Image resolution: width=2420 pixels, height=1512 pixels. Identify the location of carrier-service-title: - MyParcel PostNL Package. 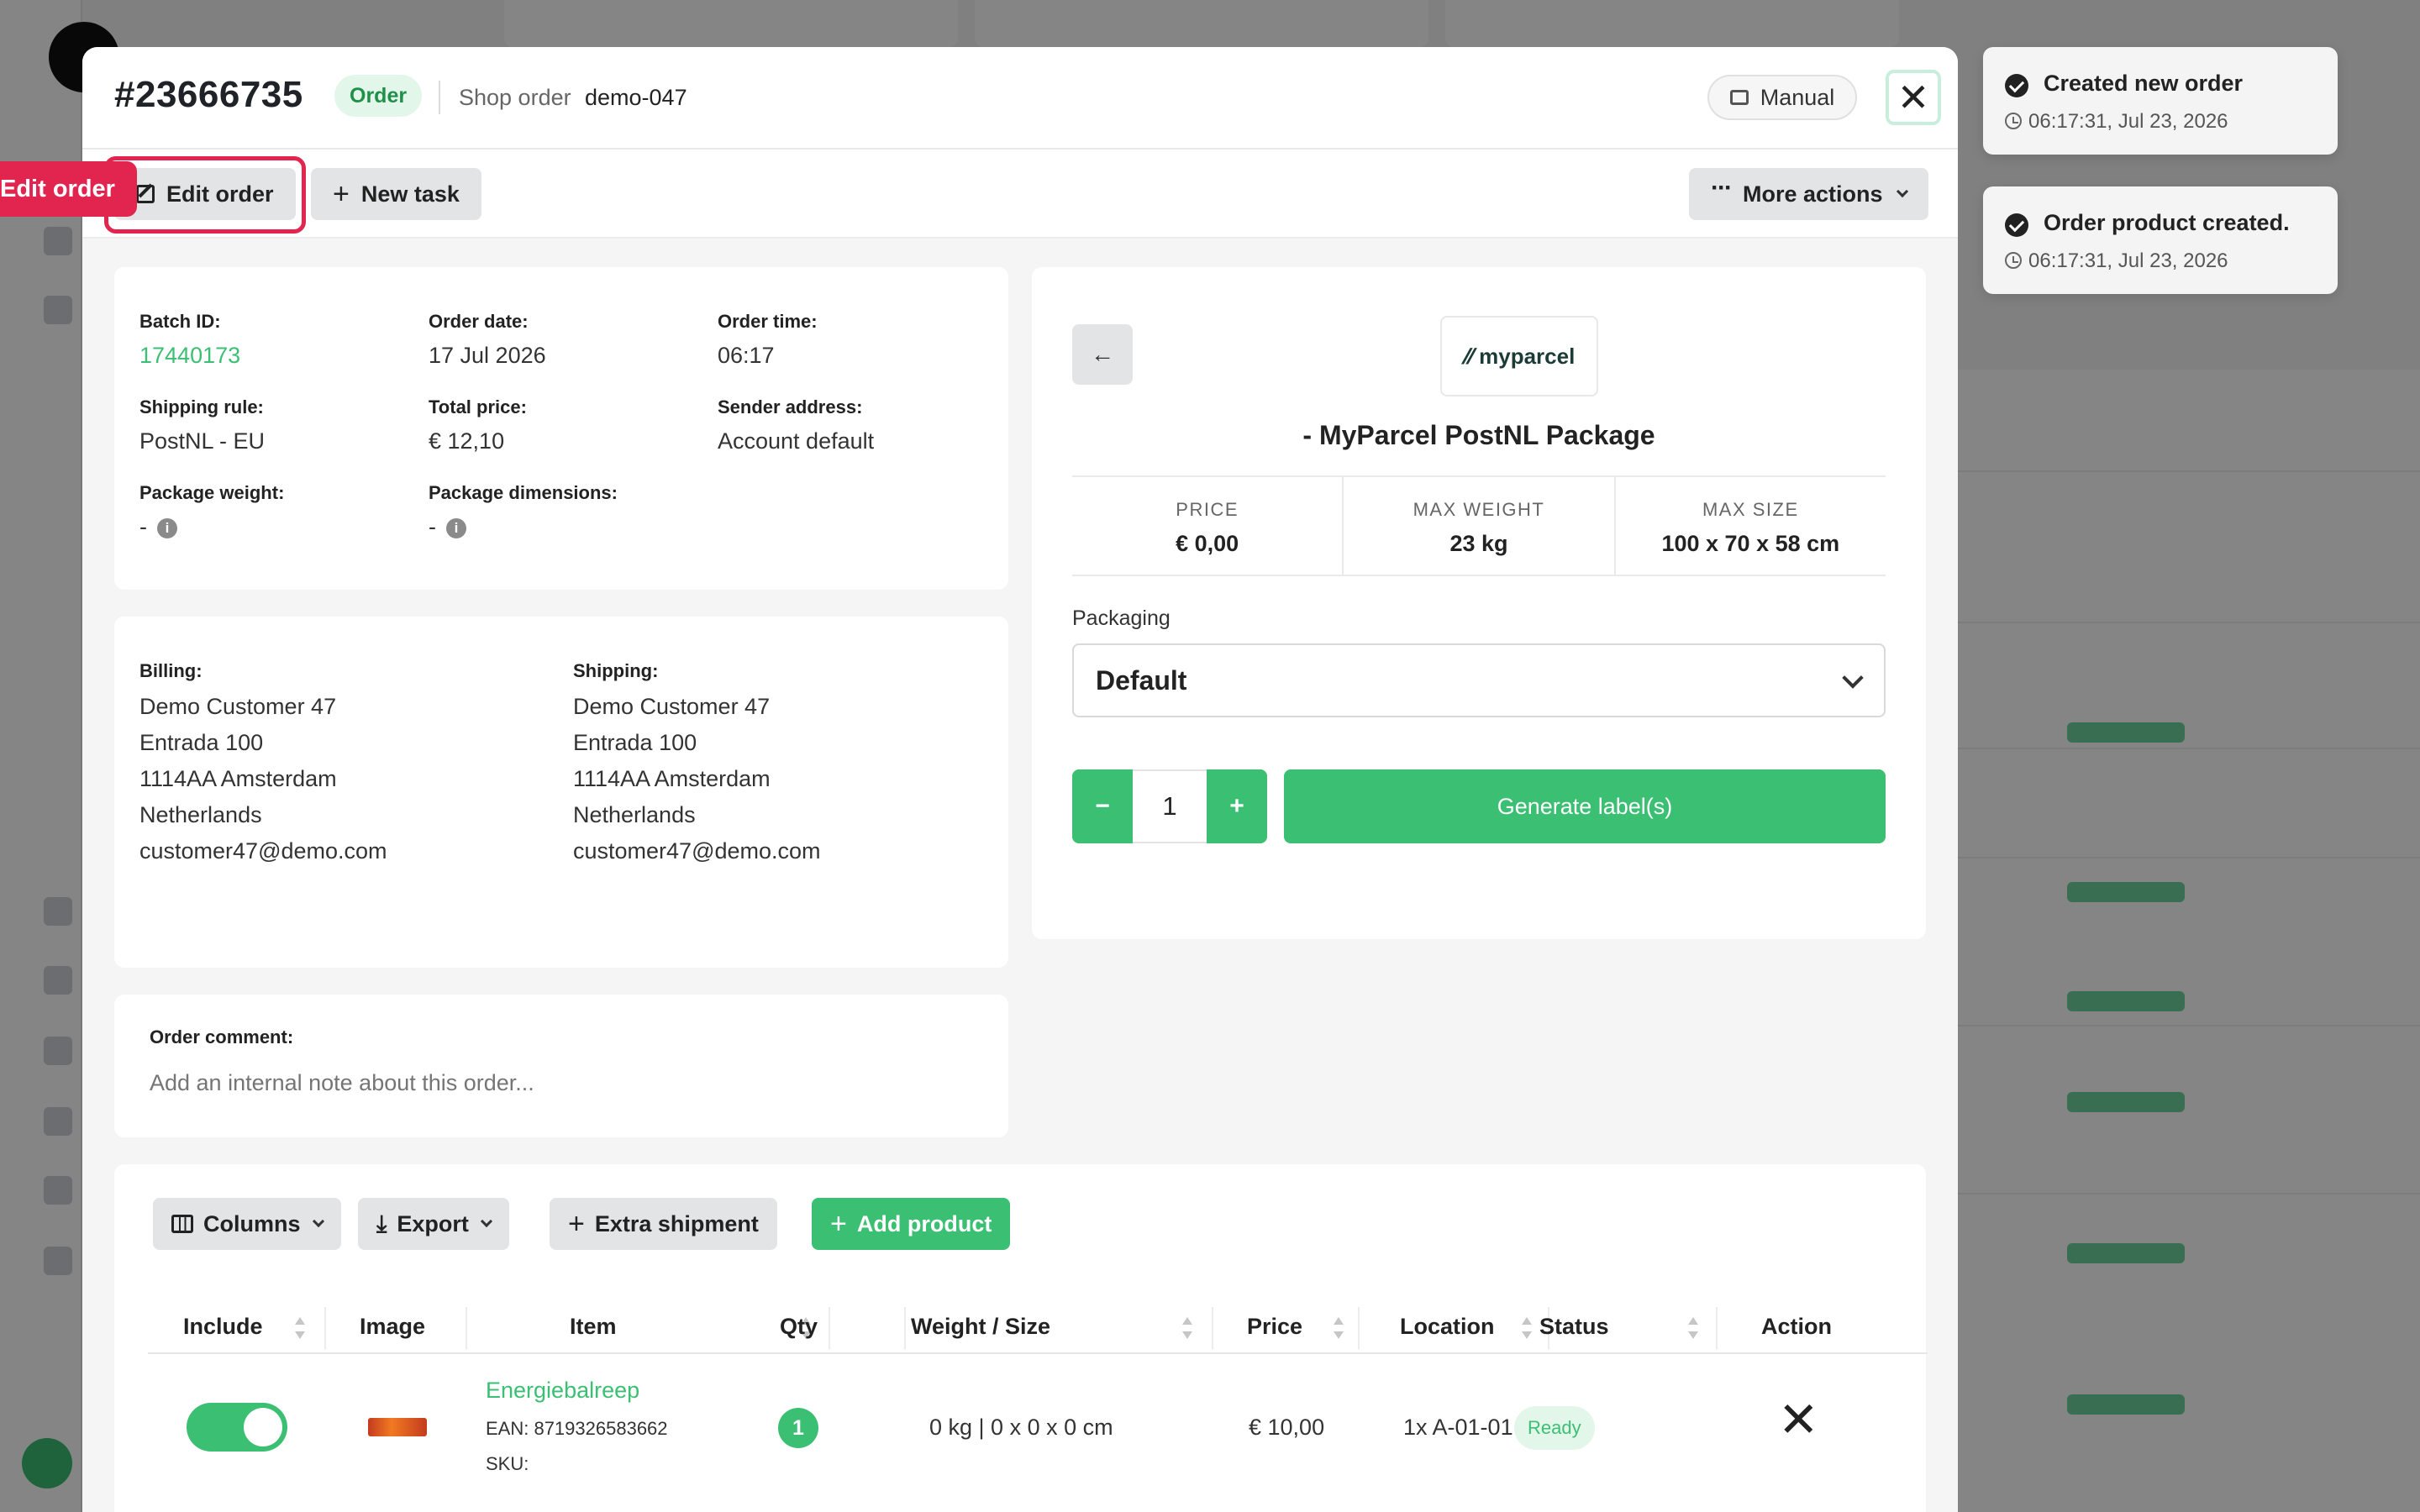
(1478, 435).